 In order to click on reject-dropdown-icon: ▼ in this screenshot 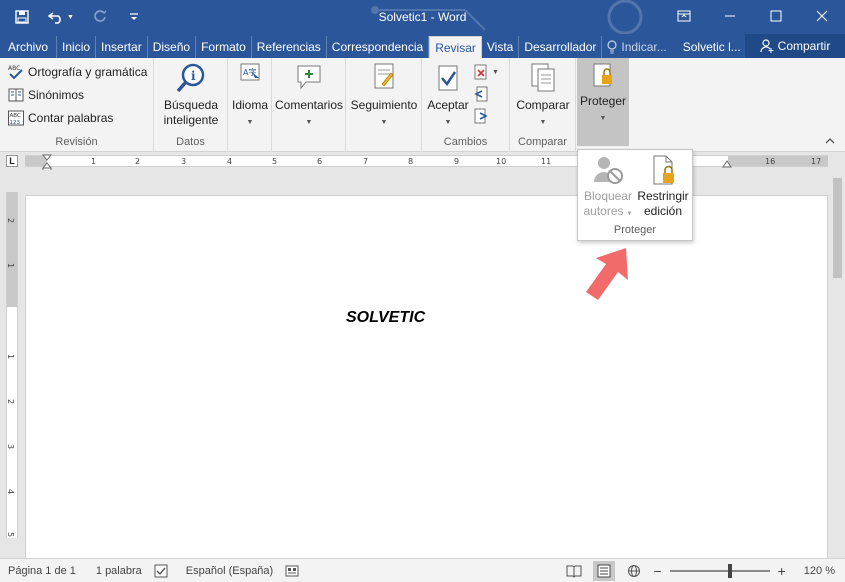, I will do `click(495, 72)`.